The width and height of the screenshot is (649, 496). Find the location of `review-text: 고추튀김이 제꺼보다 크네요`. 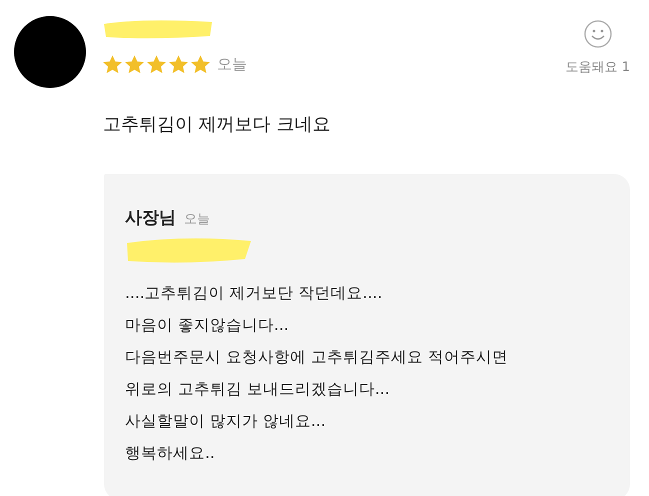

review-text: 고추튀김이 제꺼보다 크네요 is located at coordinates (217, 124).